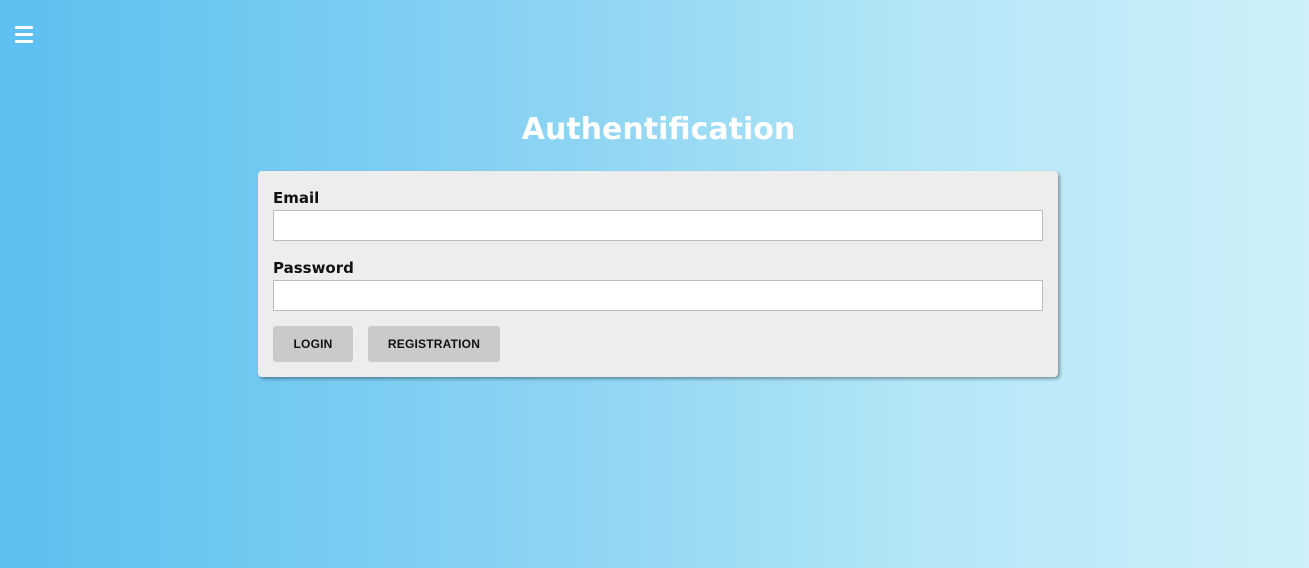 This screenshot has width=1309, height=568. What do you see at coordinates (313, 344) in the screenshot?
I see `login-button: LOGIN` at bounding box center [313, 344].